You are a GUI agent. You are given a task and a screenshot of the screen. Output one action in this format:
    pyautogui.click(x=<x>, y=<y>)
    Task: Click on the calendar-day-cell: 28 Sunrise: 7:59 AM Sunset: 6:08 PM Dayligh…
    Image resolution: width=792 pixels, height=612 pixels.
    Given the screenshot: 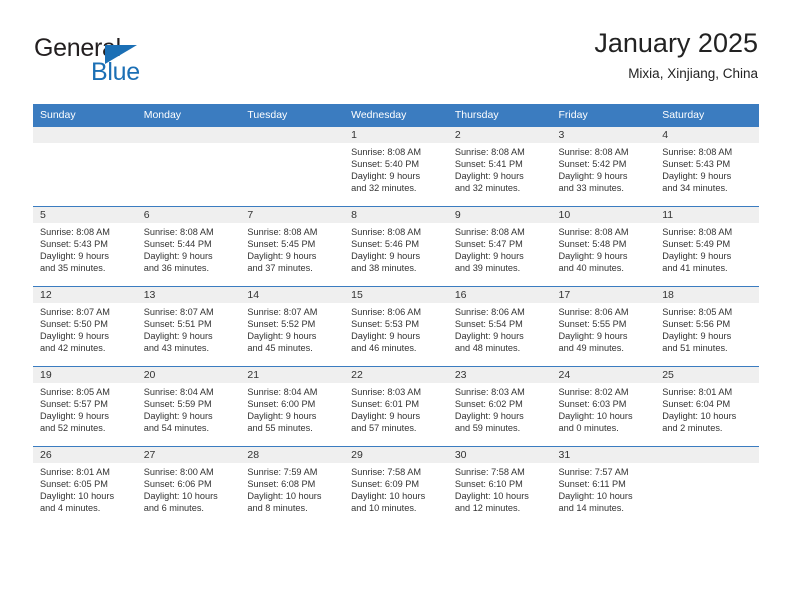 What is the action you would take?
    pyautogui.click(x=292, y=486)
    